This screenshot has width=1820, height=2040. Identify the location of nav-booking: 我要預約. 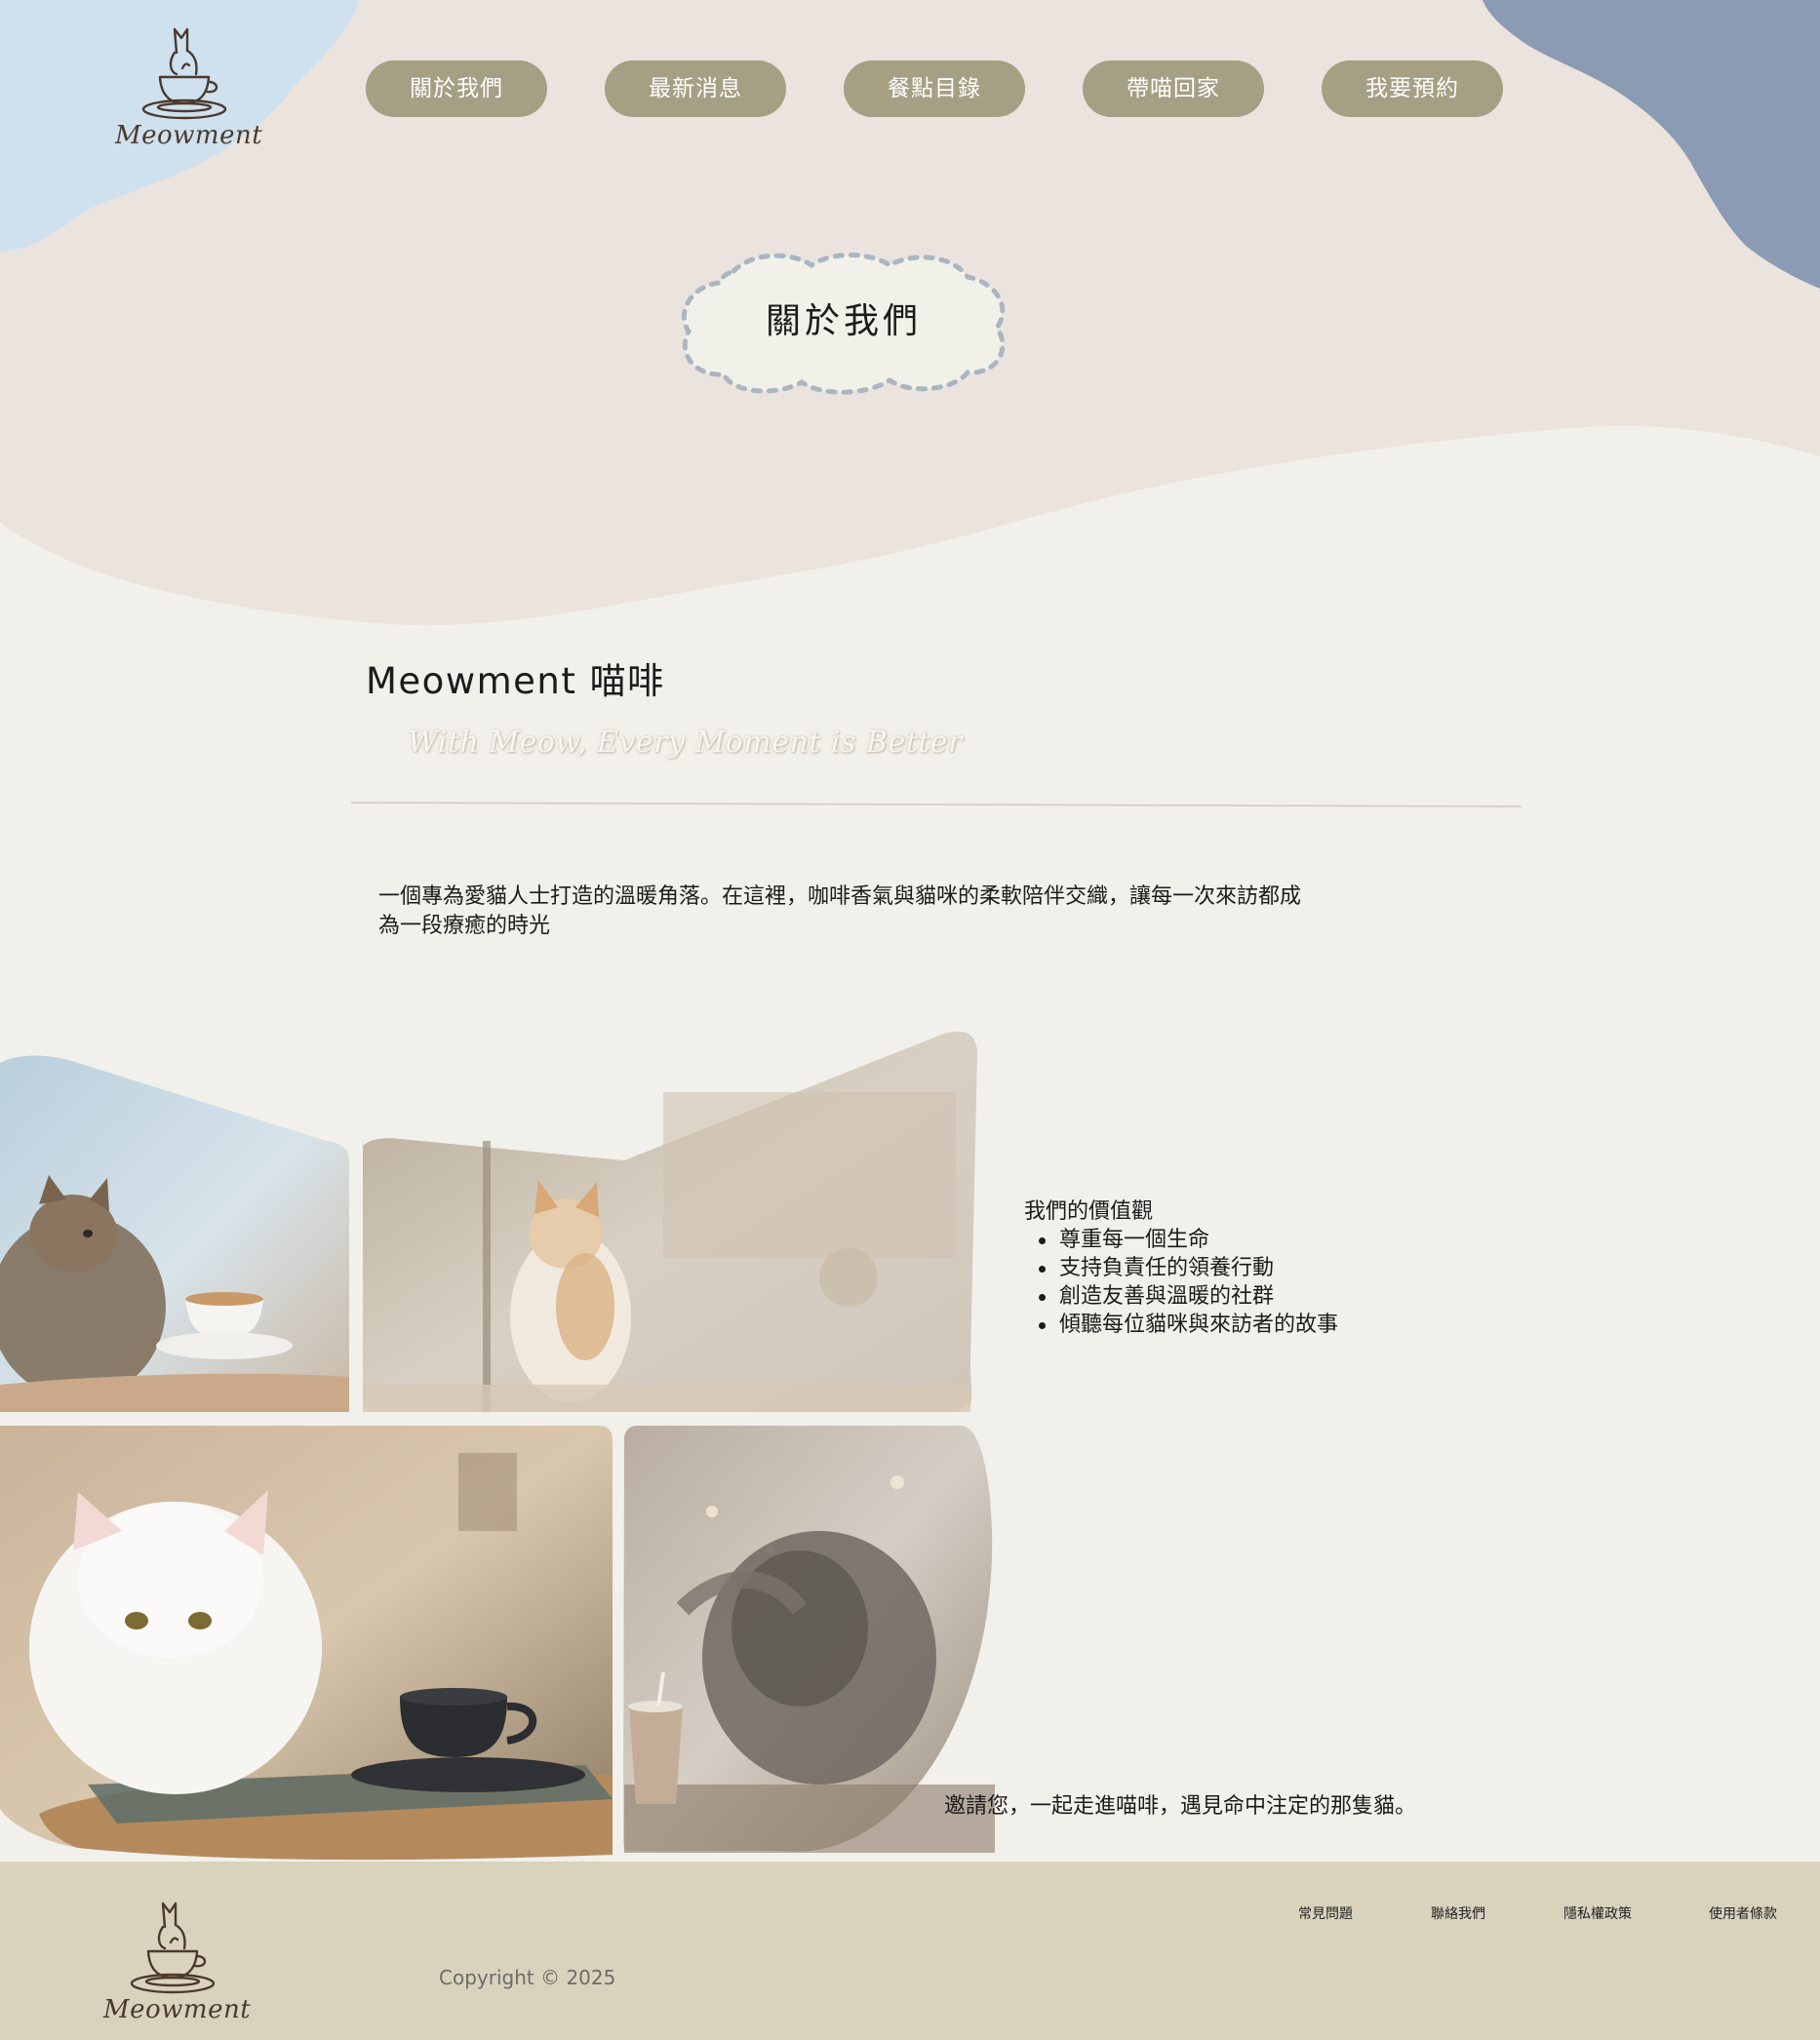
(1412, 88).